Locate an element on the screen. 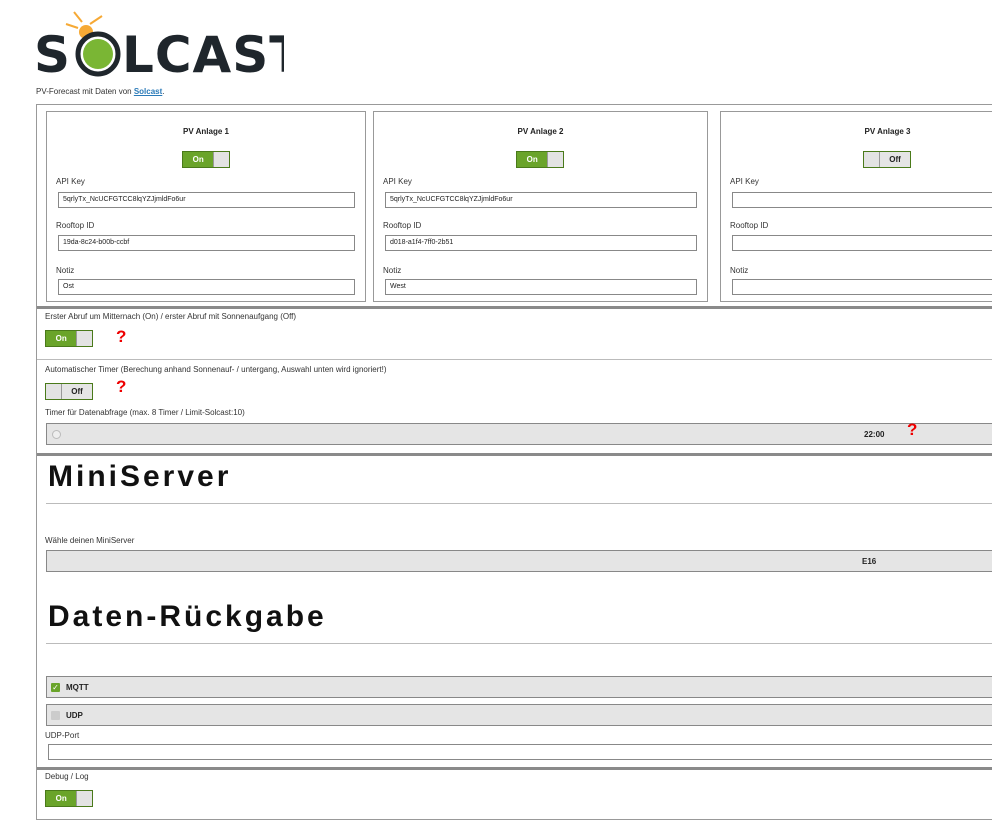 The width and height of the screenshot is (992, 838). checkbox-icon is located at coordinates (55, 715).